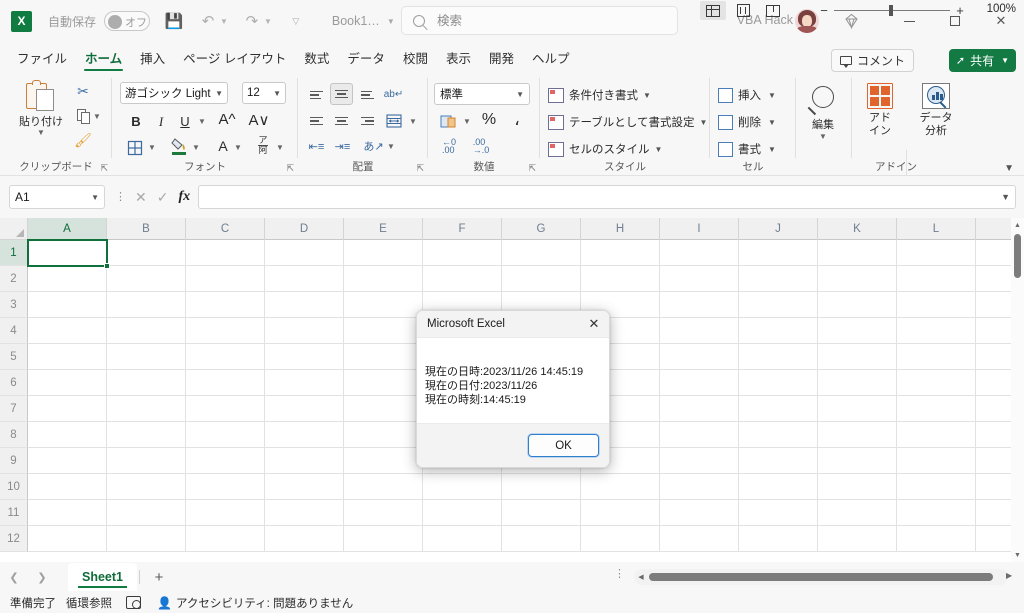 Image resolution: width=1024 pixels, height=613 pixels. Describe the element at coordinates (14, 279) in the screenshot. I see `row-header-2: 2` at that location.